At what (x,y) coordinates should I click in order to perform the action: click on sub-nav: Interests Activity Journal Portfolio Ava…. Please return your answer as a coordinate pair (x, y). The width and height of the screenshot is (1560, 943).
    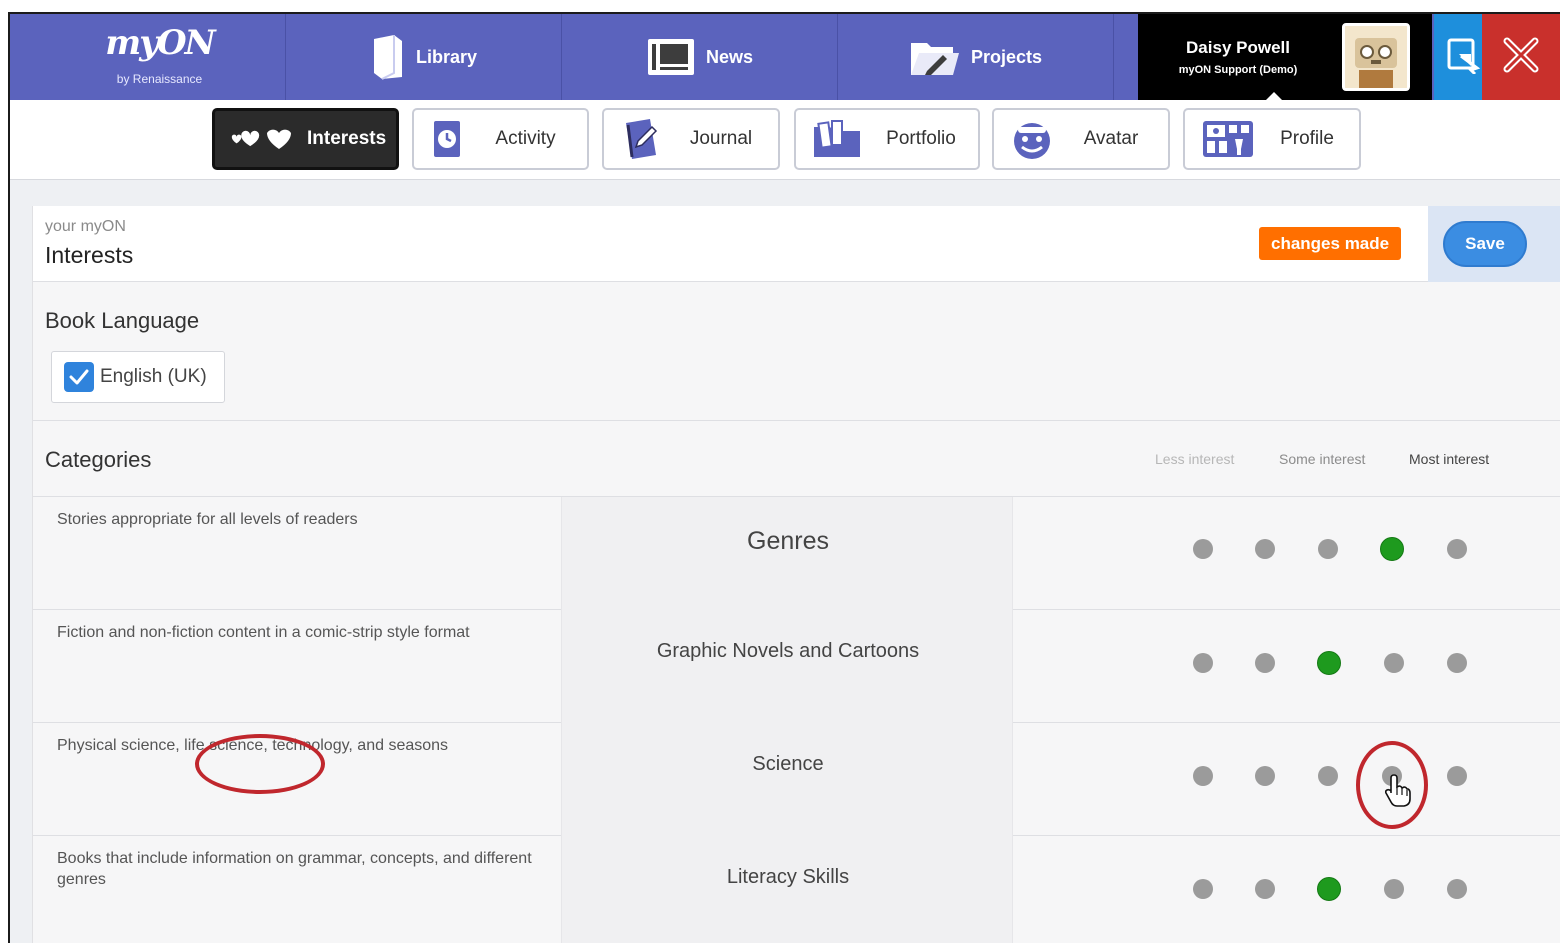
    Looking at the image, I should click on (785, 140).